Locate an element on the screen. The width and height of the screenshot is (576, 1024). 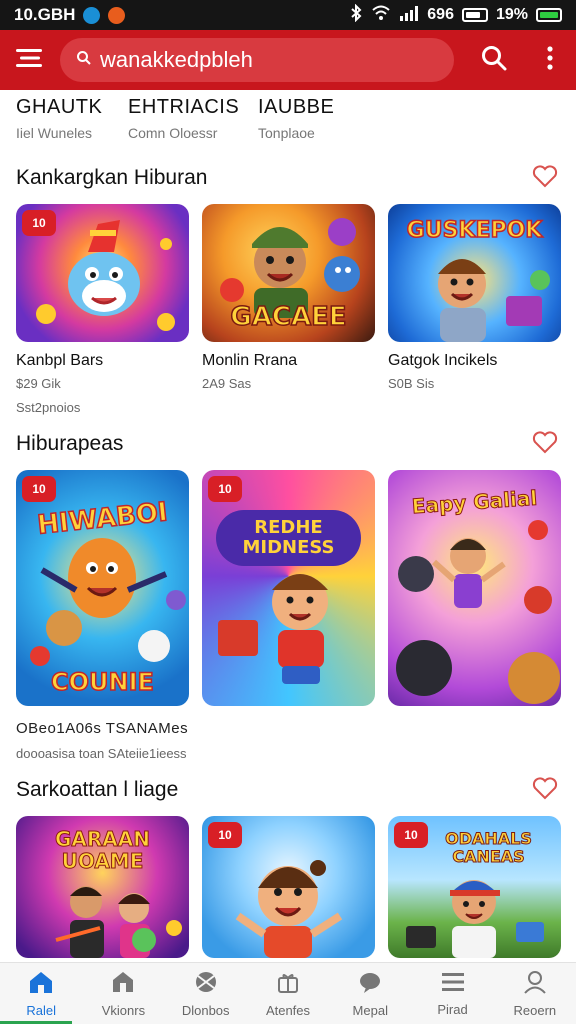
tab-2: EHTRIACIS Comn Oloessr is located at coordinates (183, 118).